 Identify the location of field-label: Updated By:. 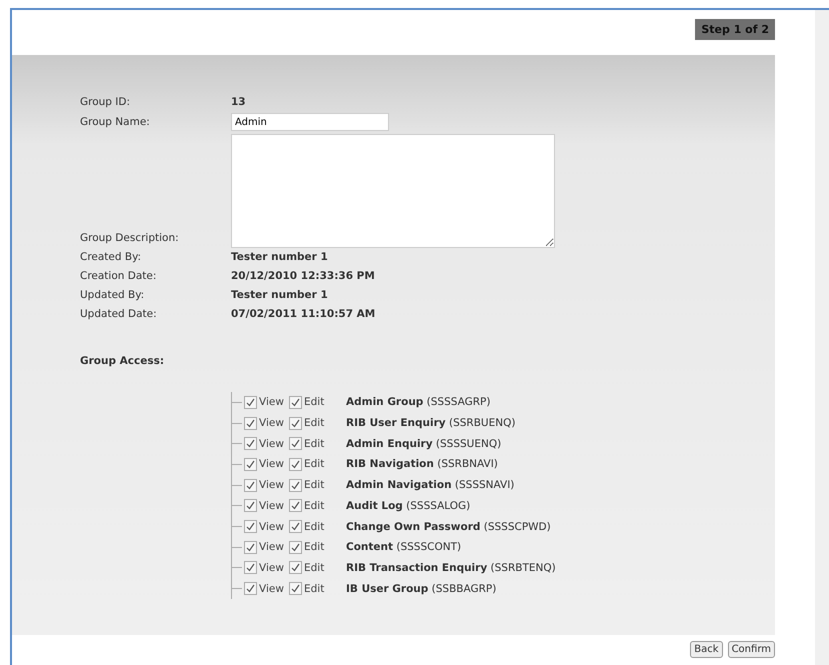
(113, 295).